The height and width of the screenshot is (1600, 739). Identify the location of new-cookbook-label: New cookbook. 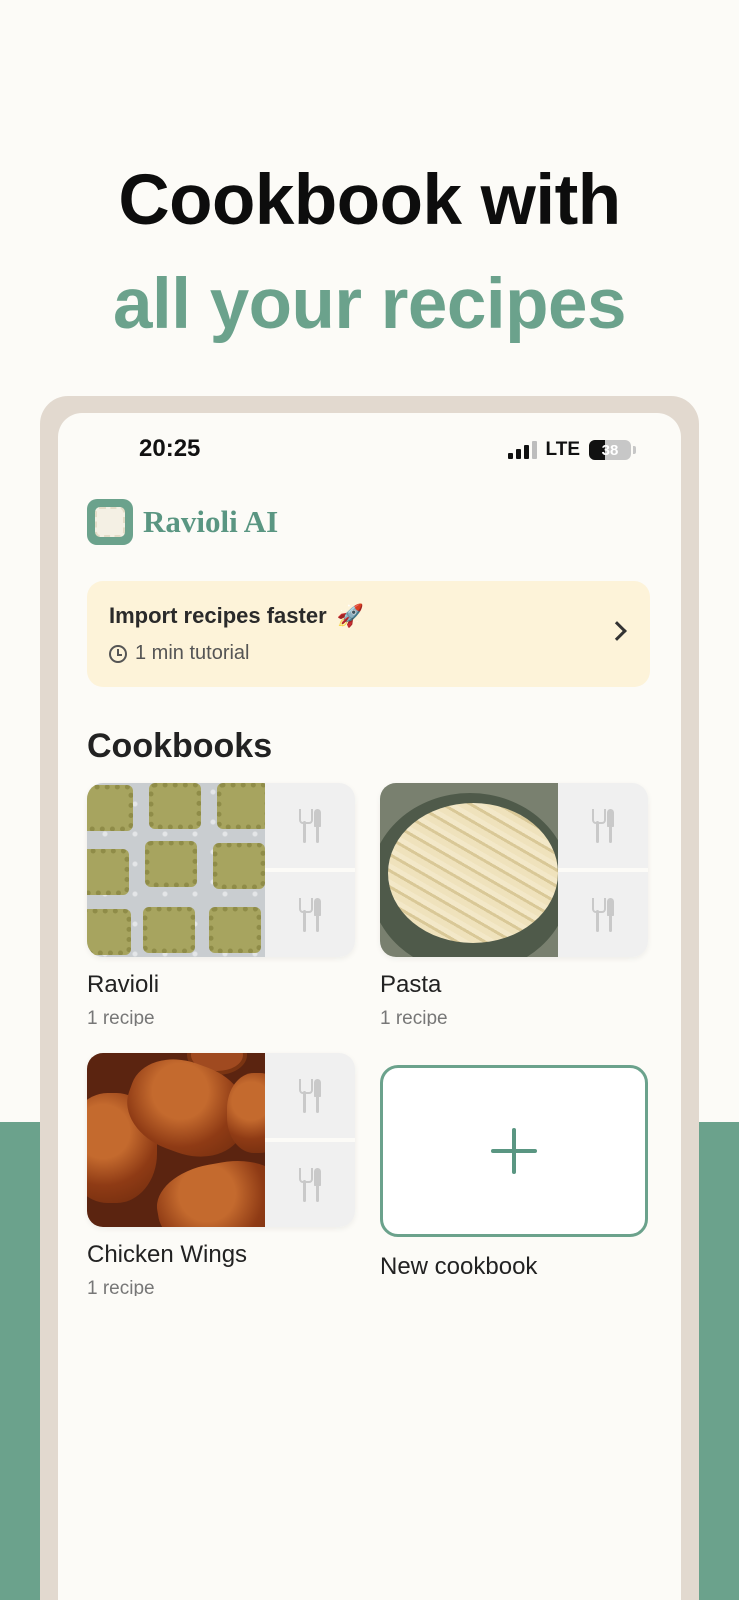
(459, 1266).